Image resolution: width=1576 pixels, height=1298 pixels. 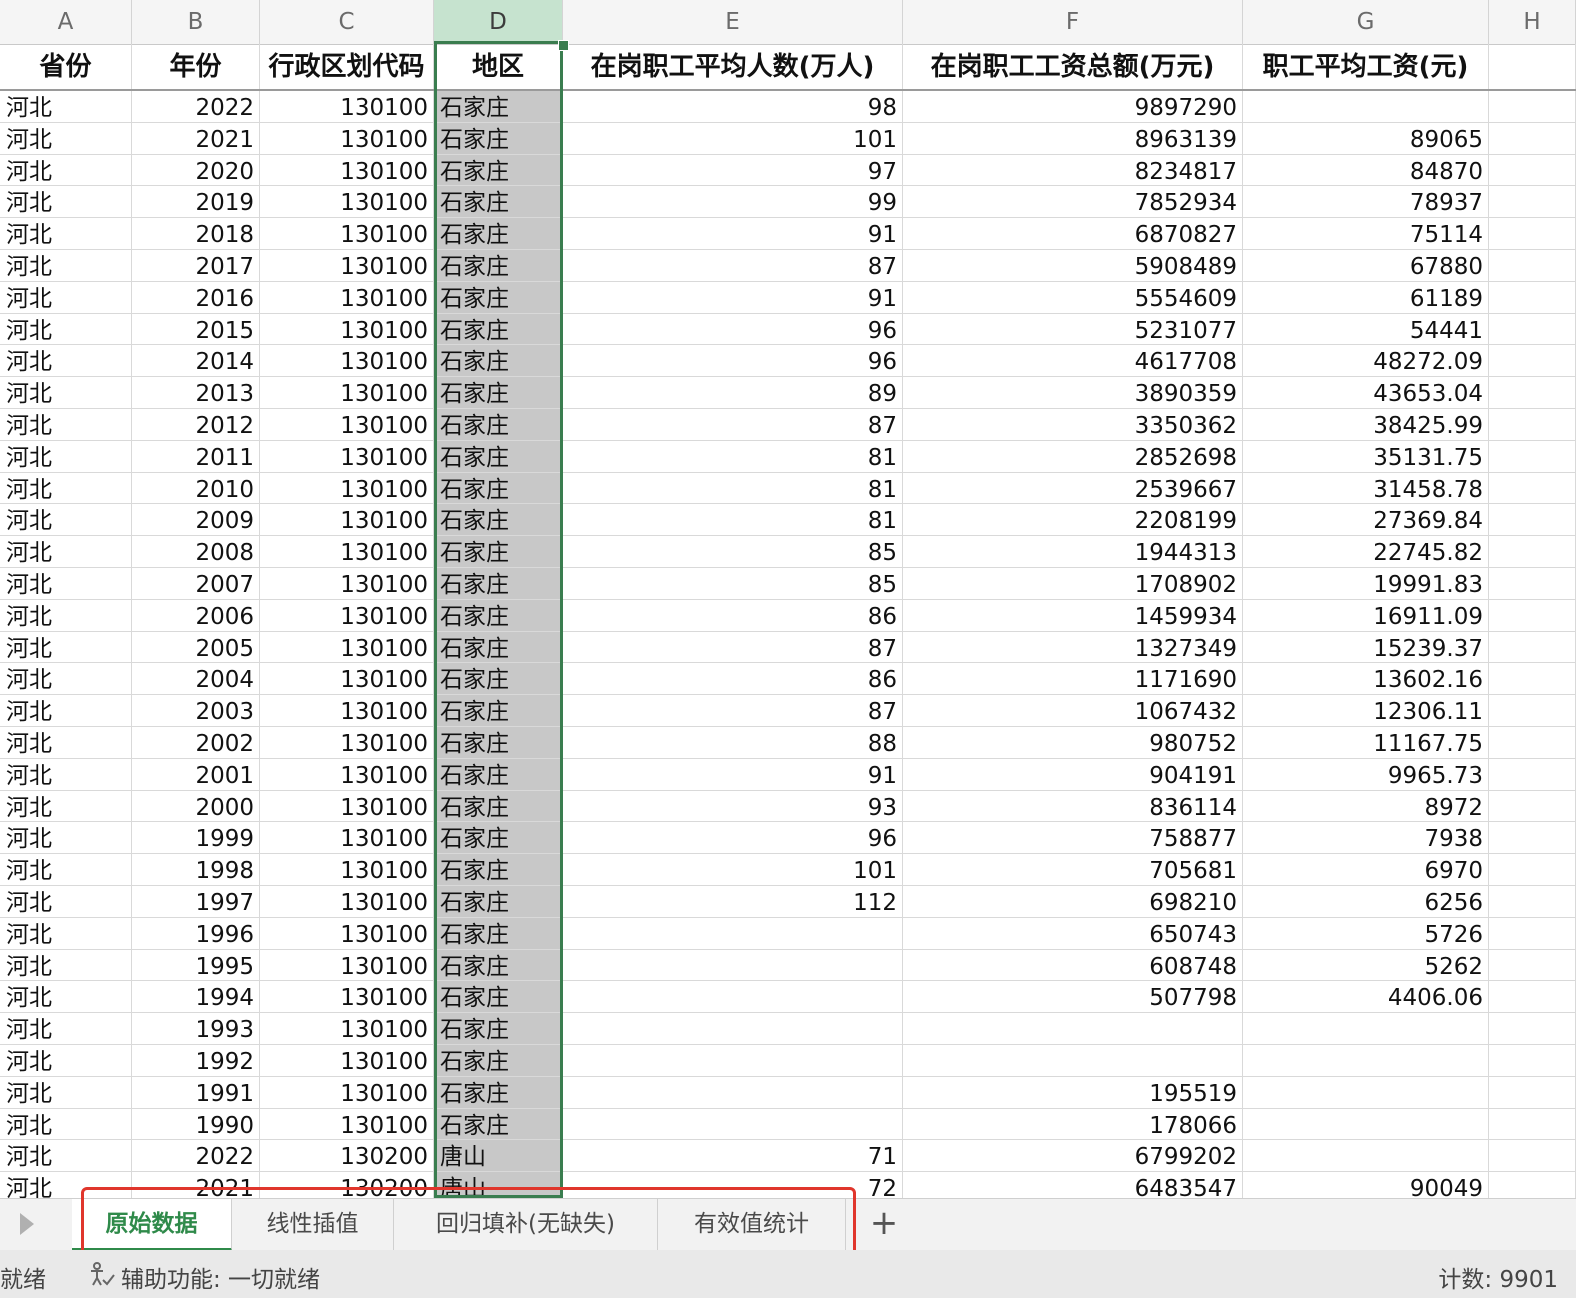 What do you see at coordinates (1366, 138) in the screenshot?
I see `cell-g: 89065` at bounding box center [1366, 138].